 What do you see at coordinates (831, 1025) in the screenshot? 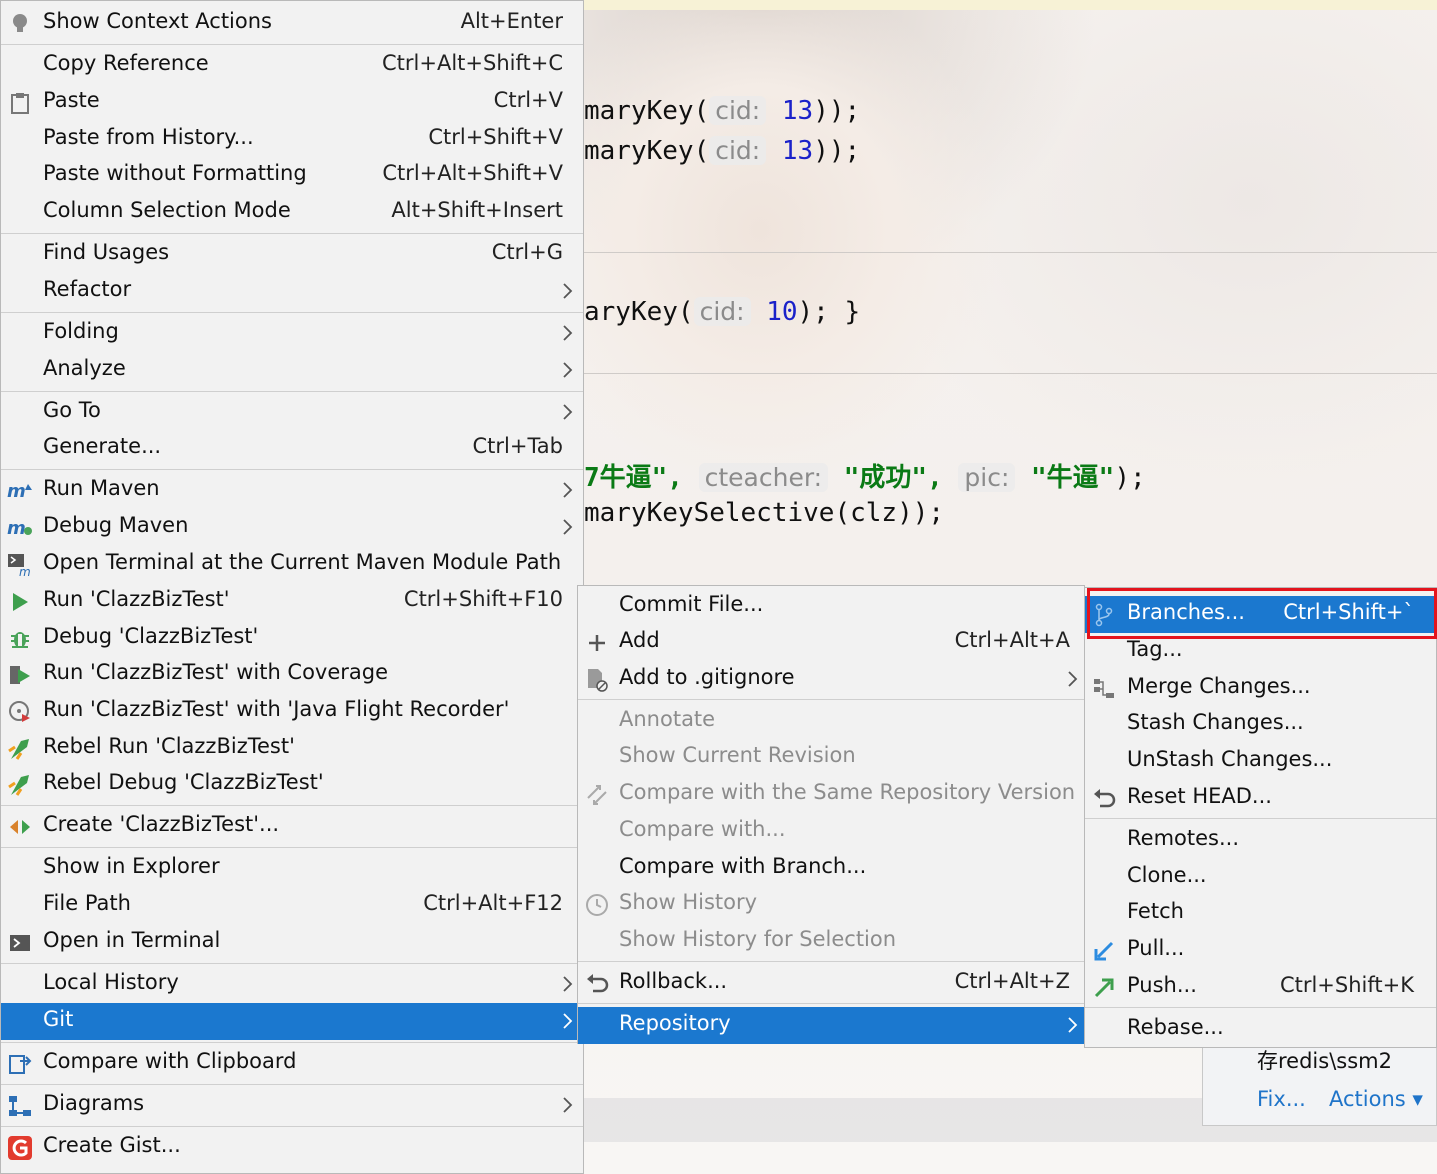
I see `menu-item-repository: Repository` at bounding box center [831, 1025].